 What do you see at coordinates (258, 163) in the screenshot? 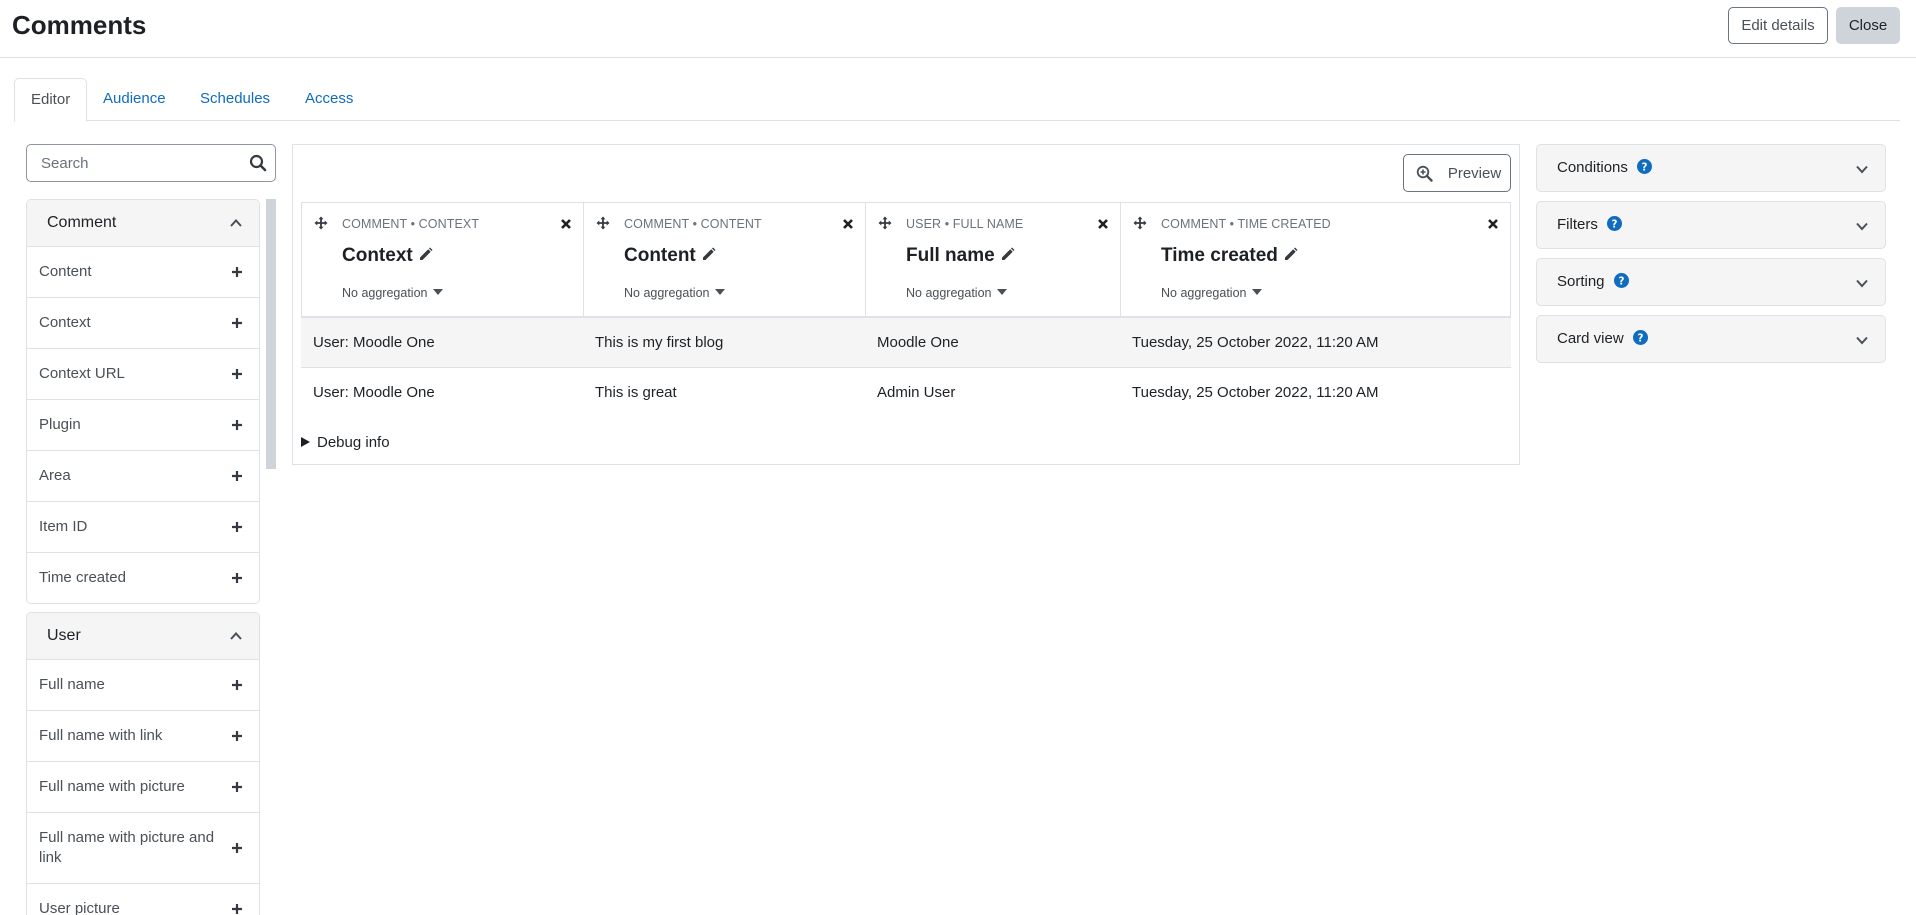
I see `search-icon` at bounding box center [258, 163].